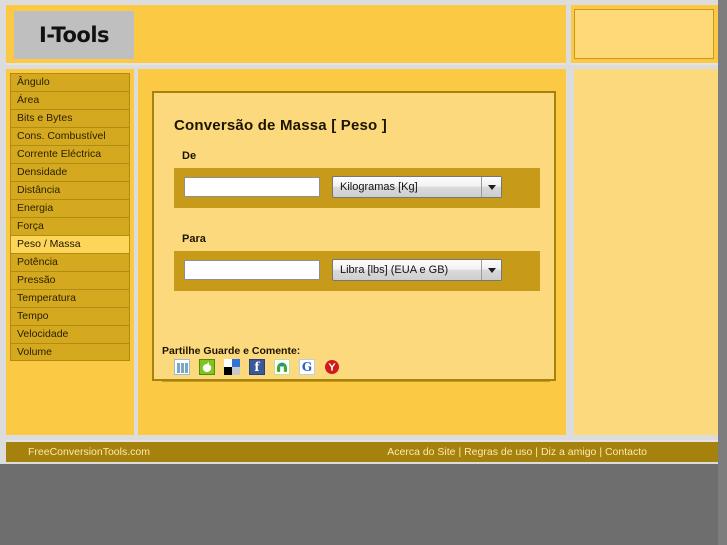 The width and height of the screenshot is (727, 545). Describe the element at coordinates (232, 367) in the screenshot. I see `delicious-icon` at that location.